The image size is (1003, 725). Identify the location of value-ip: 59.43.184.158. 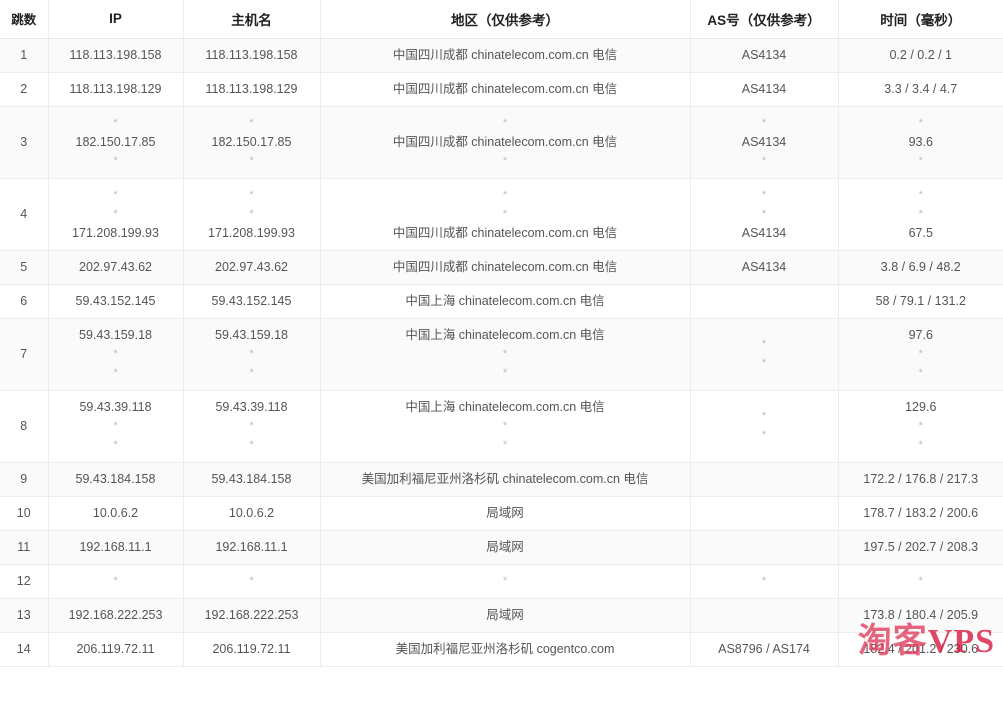
(115, 478).